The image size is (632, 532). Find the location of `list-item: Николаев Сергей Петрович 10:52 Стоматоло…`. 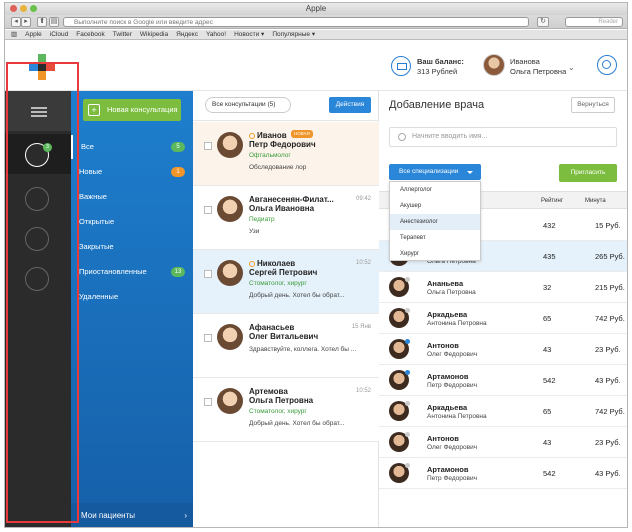

list-item: Николаев Сергей Петрович 10:52 Стоматоло… is located at coordinates (286, 282).